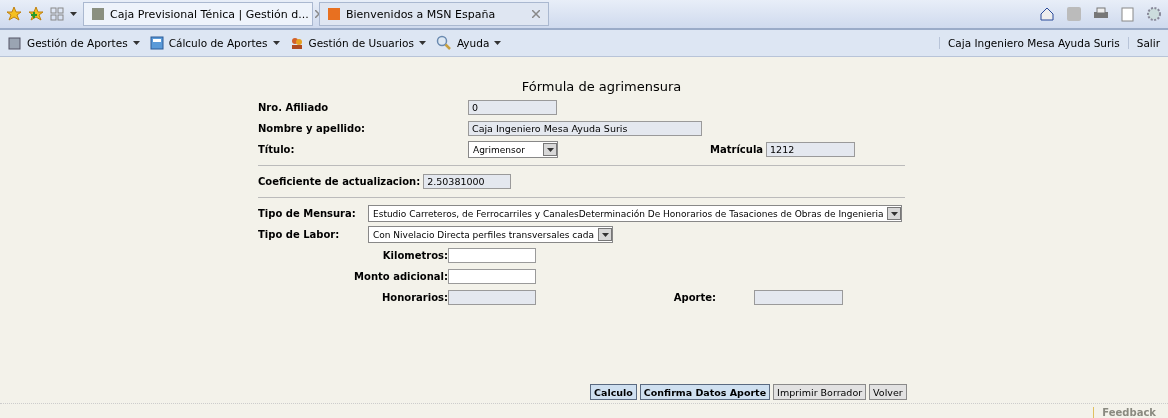  What do you see at coordinates (361, 43) in the screenshot?
I see `menu-label: Gestión de Usuarios` at bounding box center [361, 43].